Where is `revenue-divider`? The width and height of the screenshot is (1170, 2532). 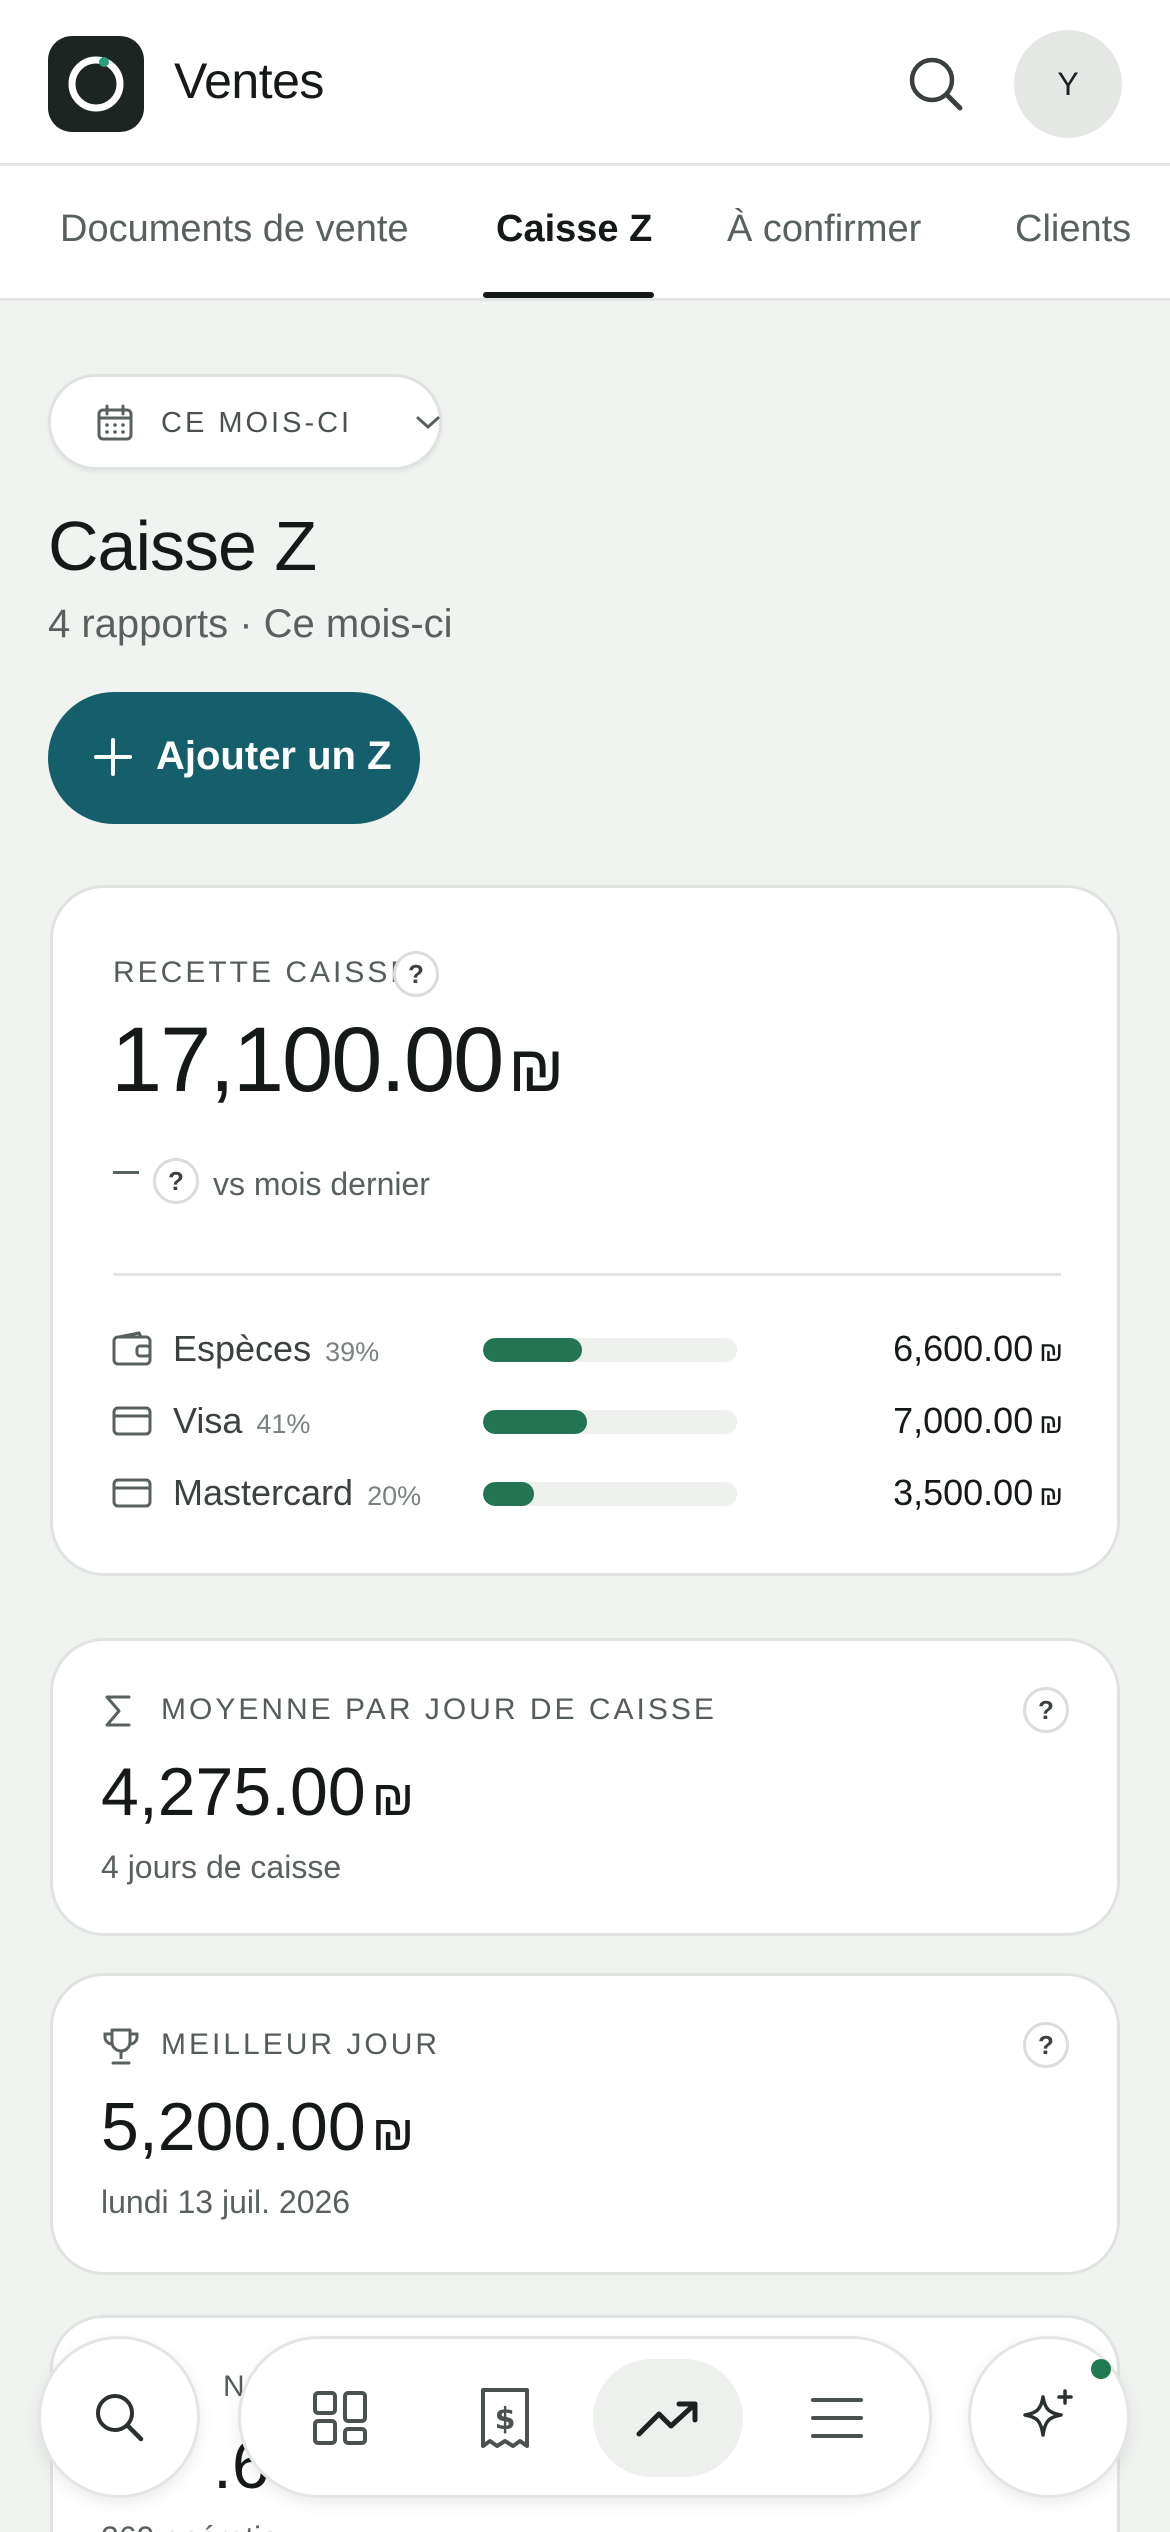
revenue-divider is located at coordinates (587, 1274).